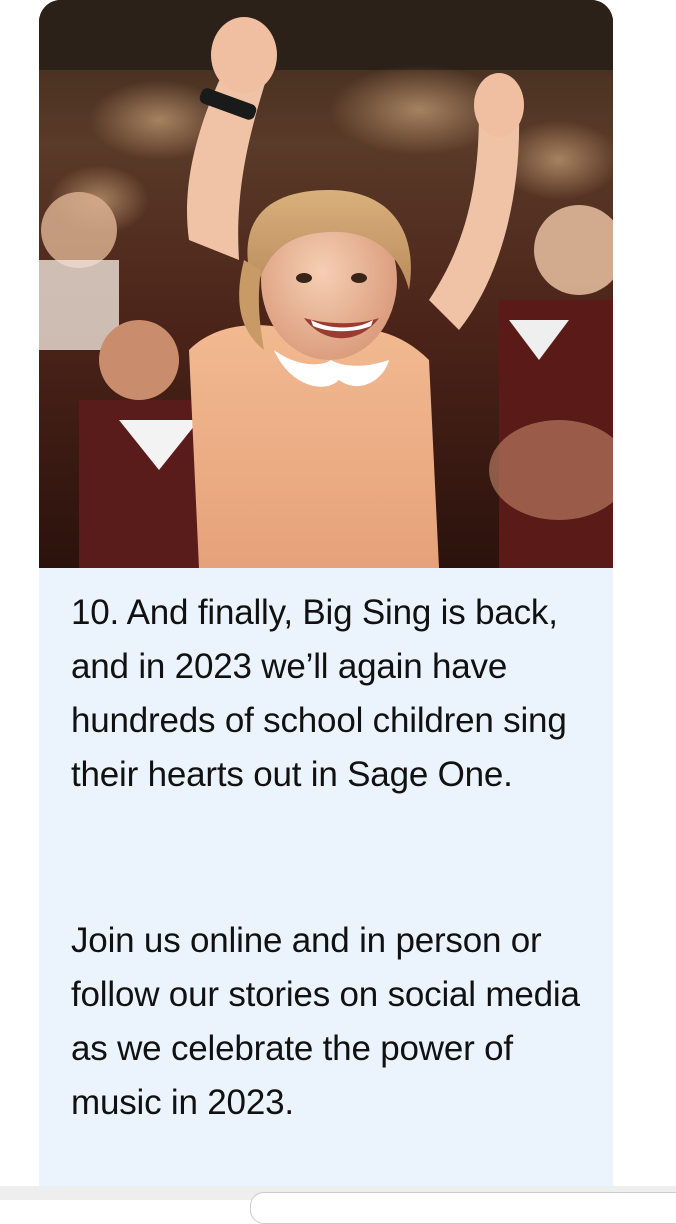 The width and height of the screenshot is (676, 1224). What do you see at coordinates (463, 1208) in the screenshot?
I see `message-input-field` at bounding box center [463, 1208].